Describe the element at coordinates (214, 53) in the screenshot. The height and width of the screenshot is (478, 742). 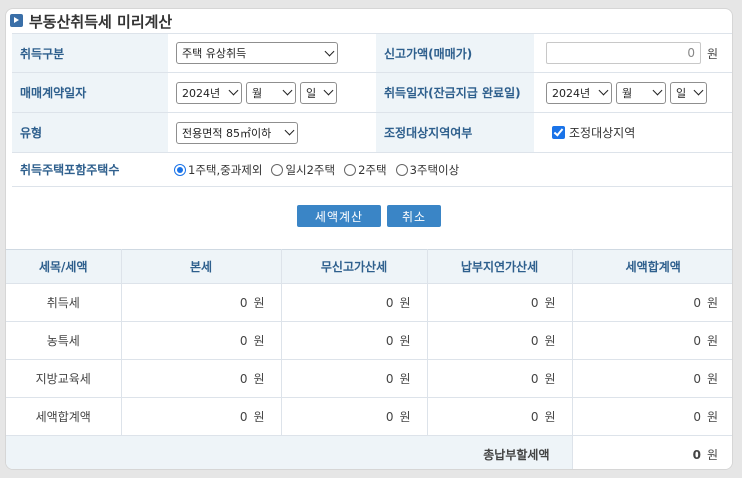
I see `acq-type-value: 주택 유상취득` at that location.